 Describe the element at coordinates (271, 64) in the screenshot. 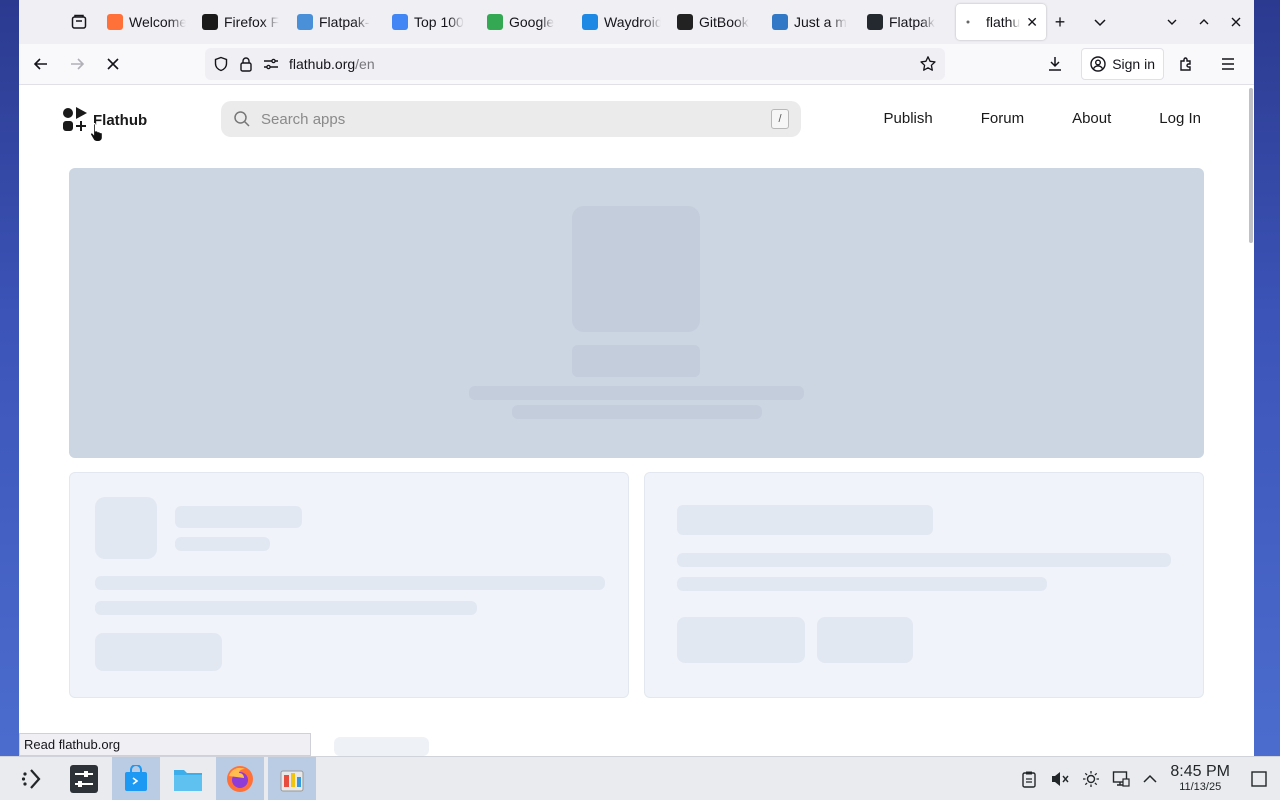

I see `permissions-icon` at that location.